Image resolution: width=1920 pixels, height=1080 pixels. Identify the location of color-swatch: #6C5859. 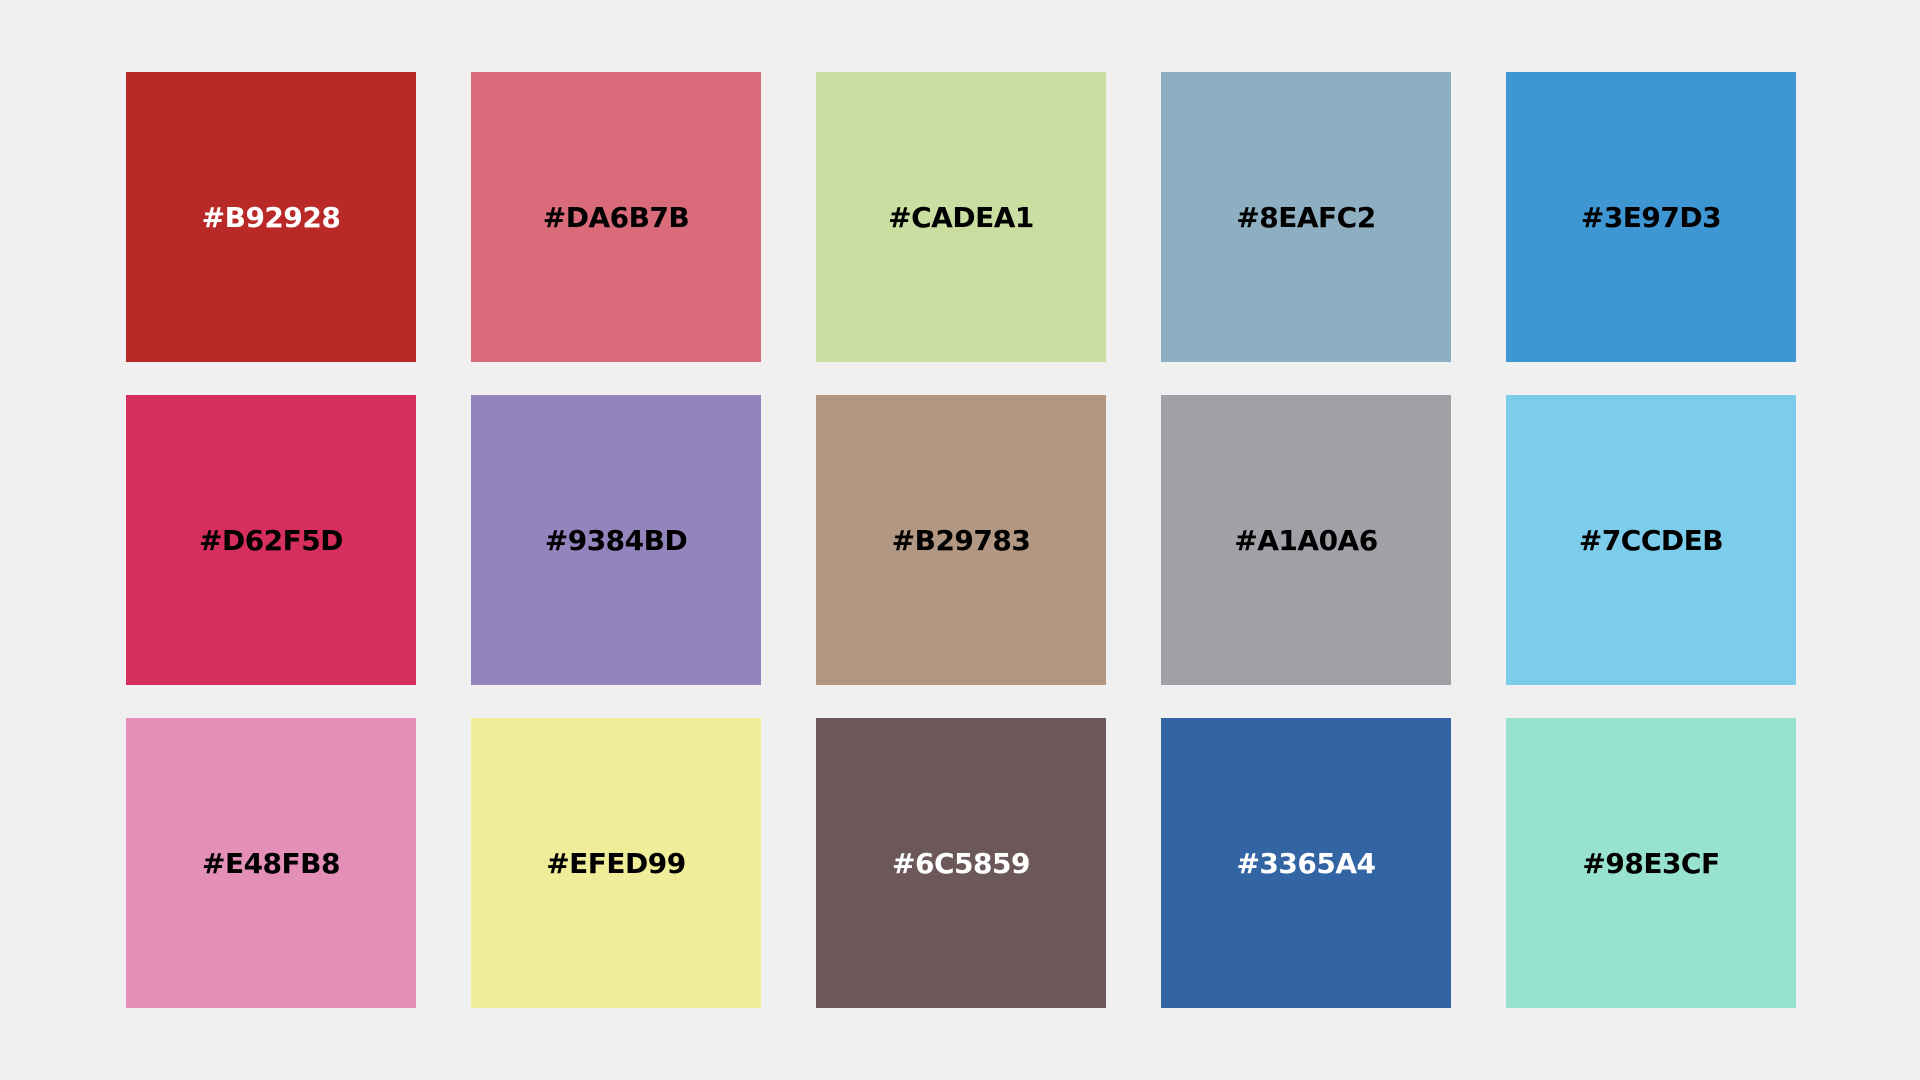
(961, 863).